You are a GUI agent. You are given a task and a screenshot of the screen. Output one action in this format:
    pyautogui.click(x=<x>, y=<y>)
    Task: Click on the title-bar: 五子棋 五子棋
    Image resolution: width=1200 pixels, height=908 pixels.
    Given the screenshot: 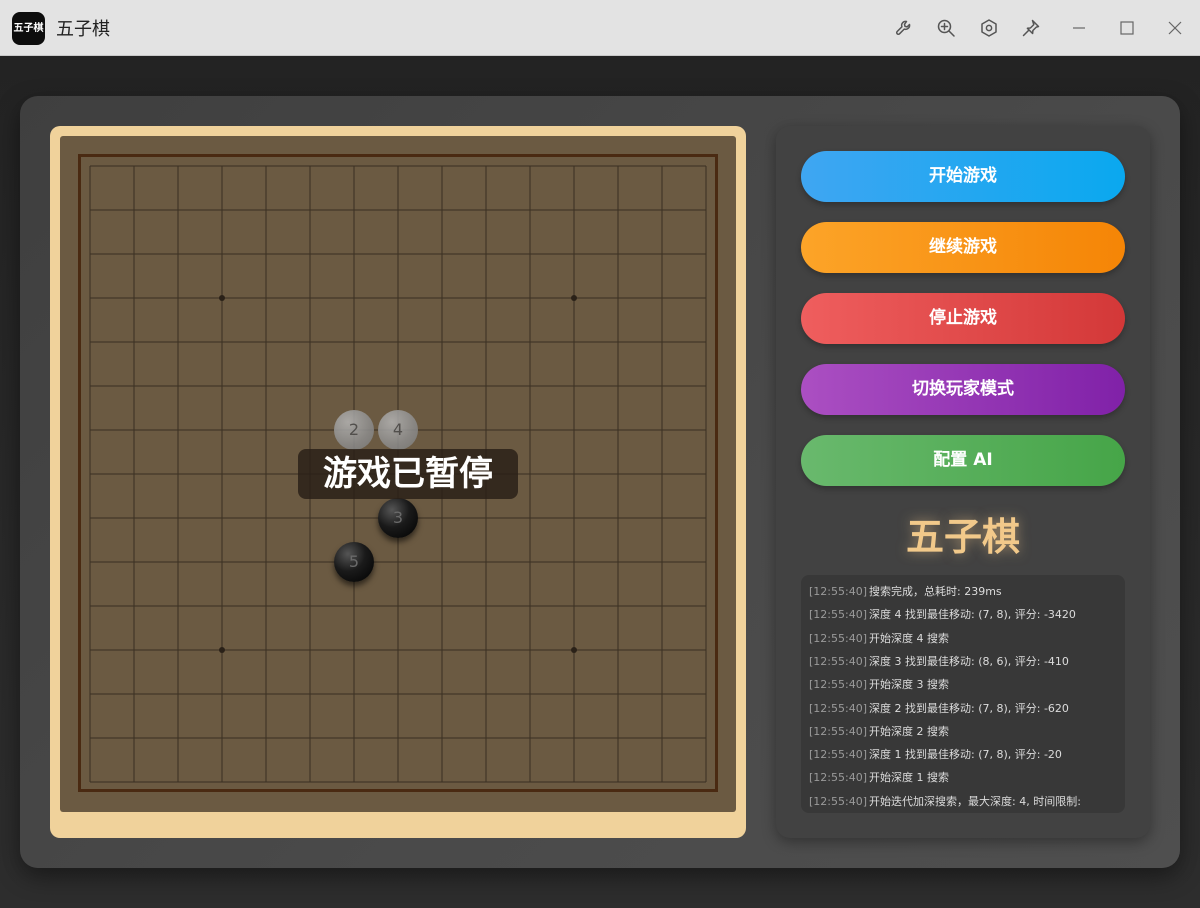 What is the action you would take?
    pyautogui.click(x=600, y=28)
    